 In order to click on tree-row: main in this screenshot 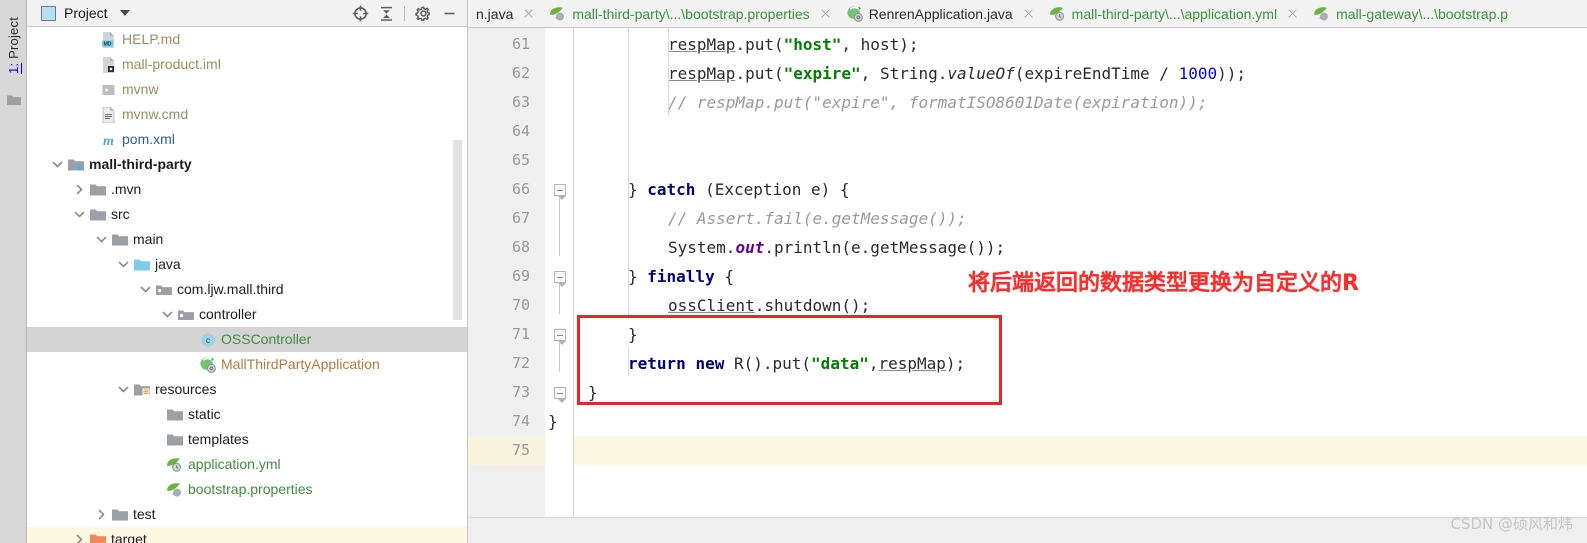, I will do `click(247, 239)`.